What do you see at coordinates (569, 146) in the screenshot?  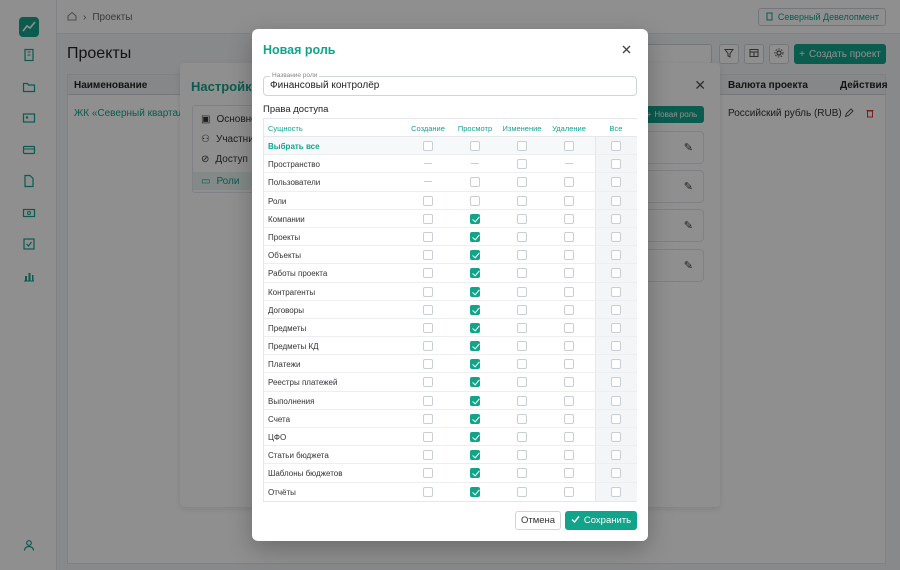 I see `select-all-delete-checkbox` at bounding box center [569, 146].